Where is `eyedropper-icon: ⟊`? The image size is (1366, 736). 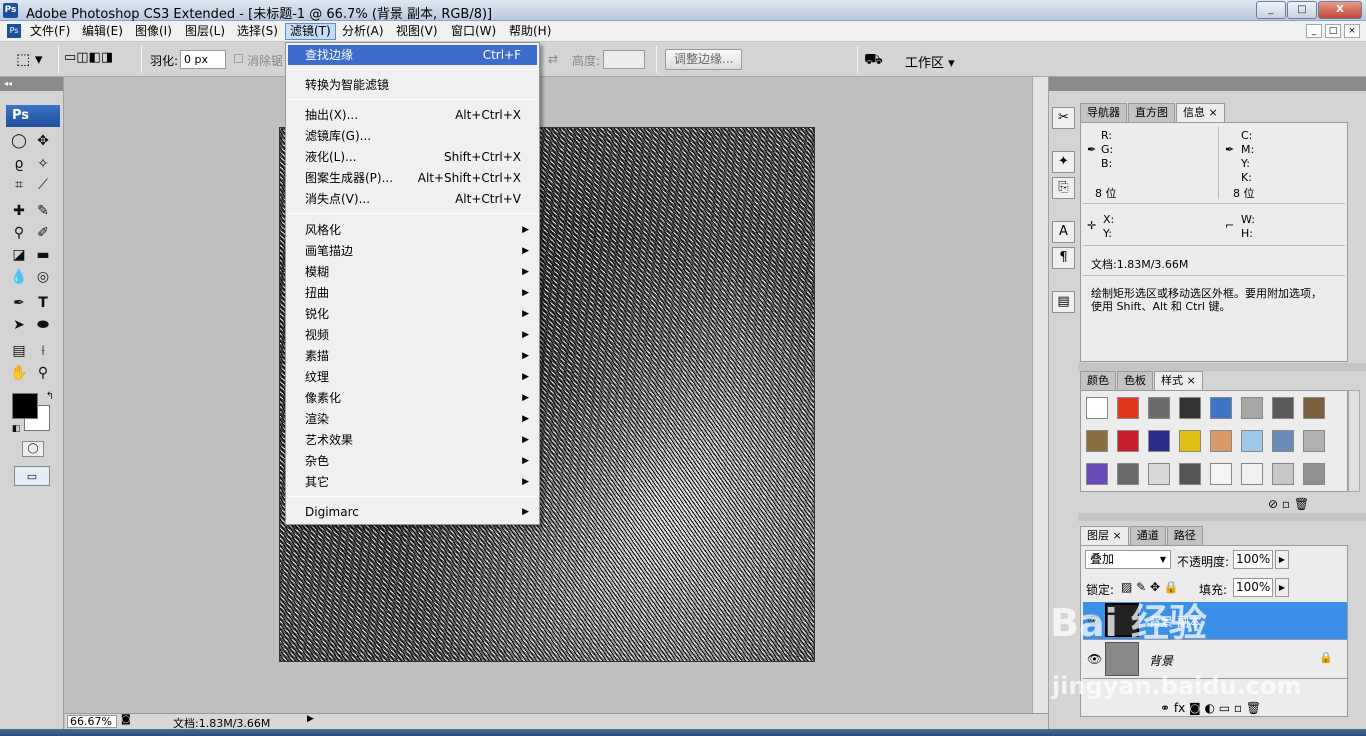
eyedropper-icon: ⟊ is located at coordinates (43, 351).